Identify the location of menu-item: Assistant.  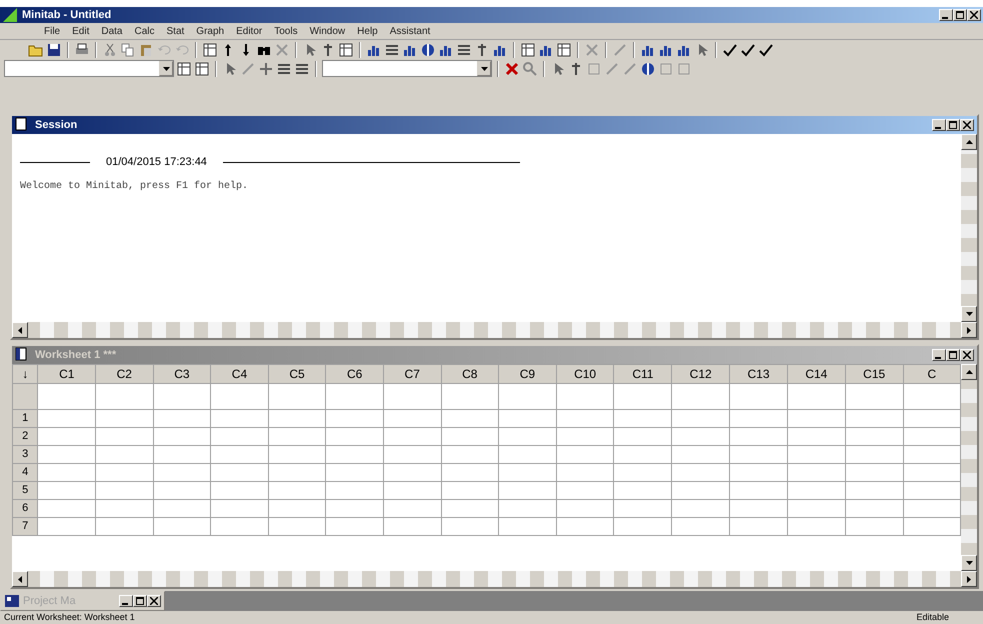
(410, 31).